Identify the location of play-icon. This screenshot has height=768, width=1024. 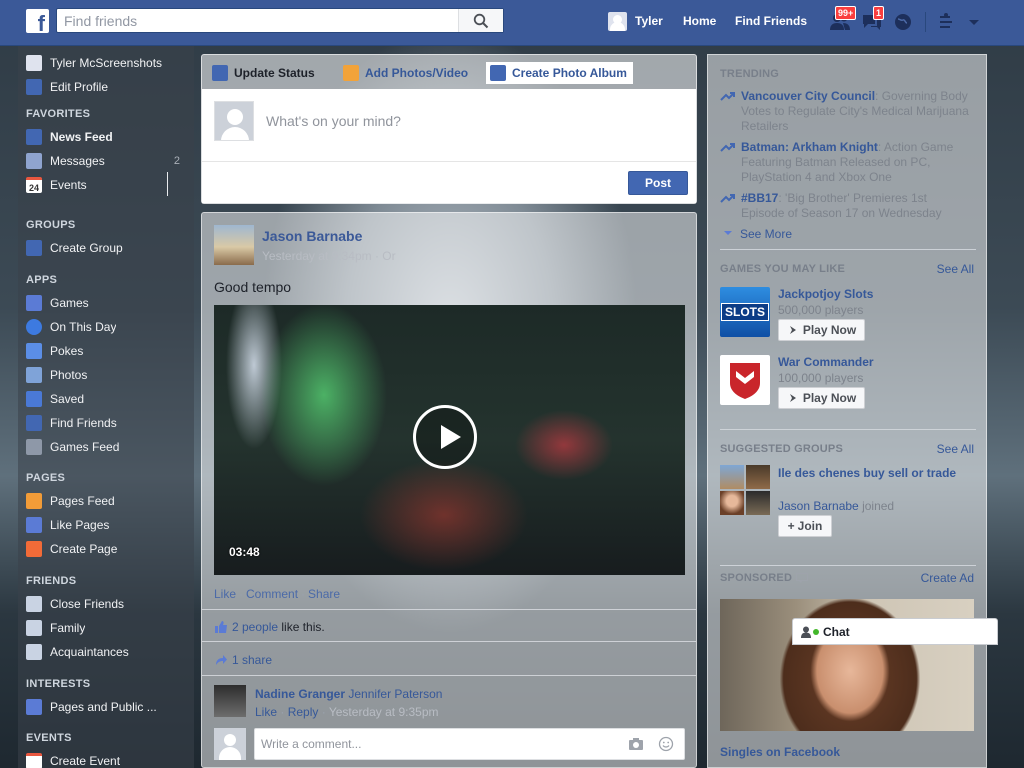
(445, 437).